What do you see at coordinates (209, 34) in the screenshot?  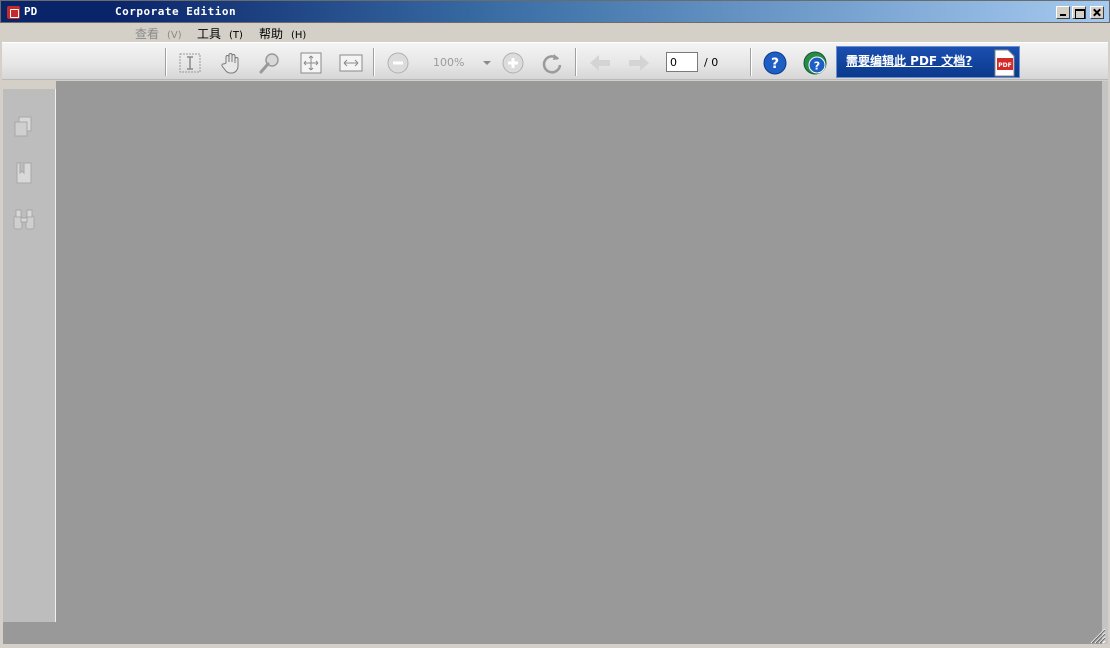 I see `menu-tools-label: 工具` at bounding box center [209, 34].